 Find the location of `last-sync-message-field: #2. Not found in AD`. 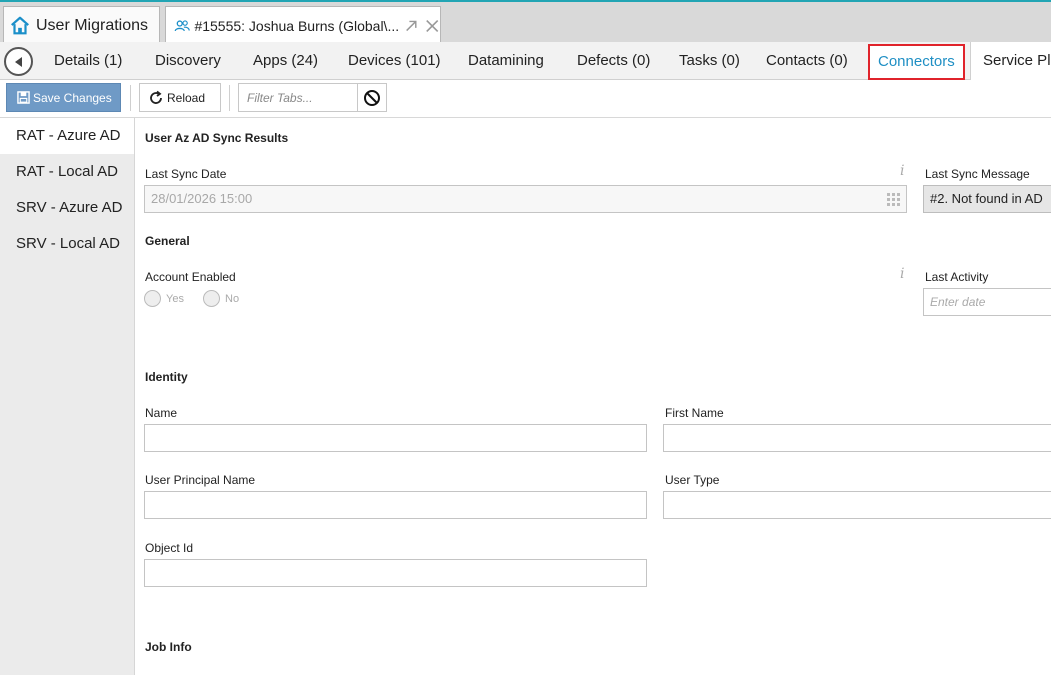

last-sync-message-field: #2. Not found in AD is located at coordinates (987, 199).